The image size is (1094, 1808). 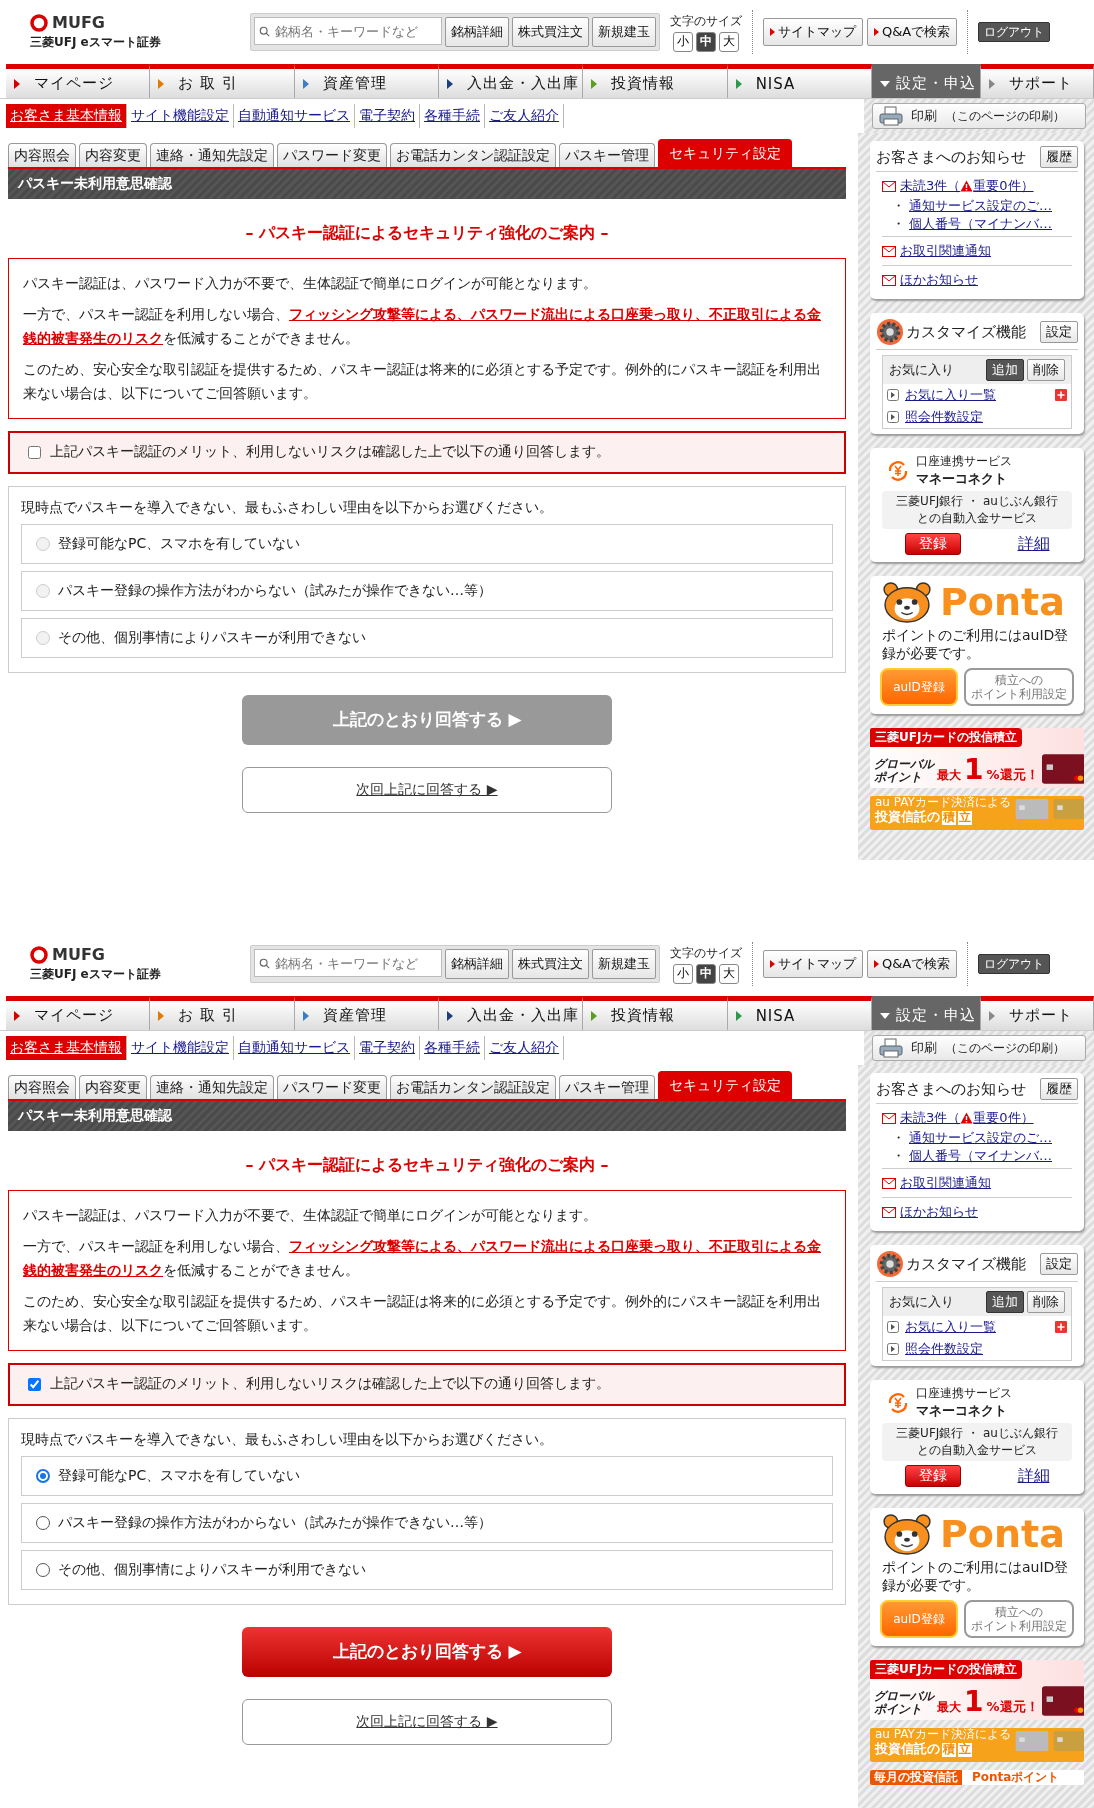 I want to click on card-campaign-banner: 三菱UFJカードの投信積立 グローバル ポイント 最大 1%還元！, so click(x=977, y=1690).